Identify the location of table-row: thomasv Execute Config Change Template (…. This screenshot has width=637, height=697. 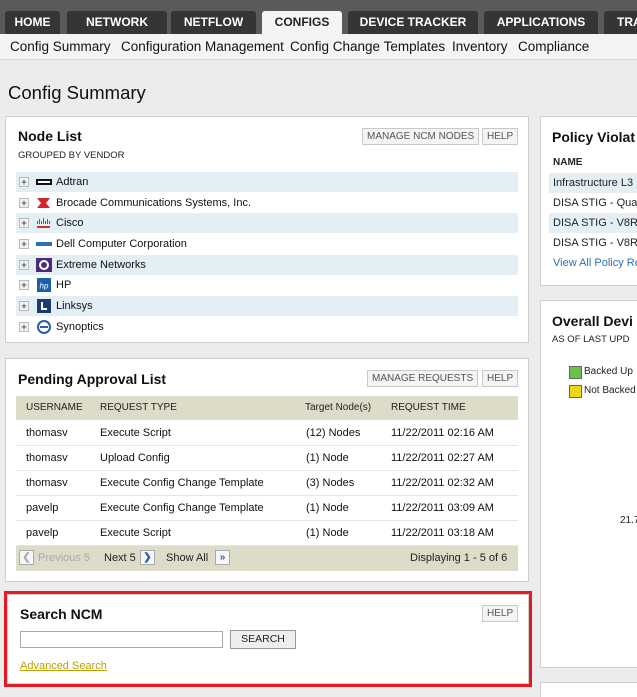
(267, 483).